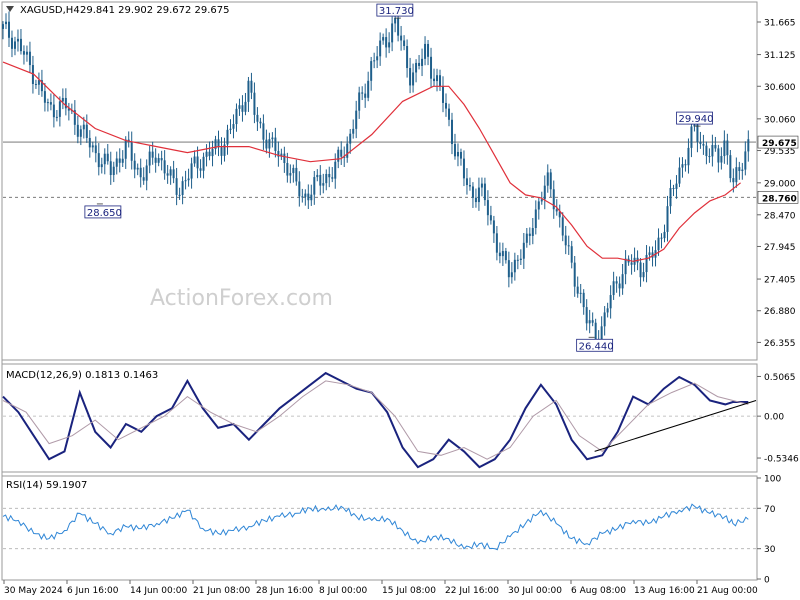 The width and height of the screenshot is (800, 600). Describe the element at coordinates (158, 591) in the screenshot. I see `time-tick-label: 14 Jun 00:00` at that location.